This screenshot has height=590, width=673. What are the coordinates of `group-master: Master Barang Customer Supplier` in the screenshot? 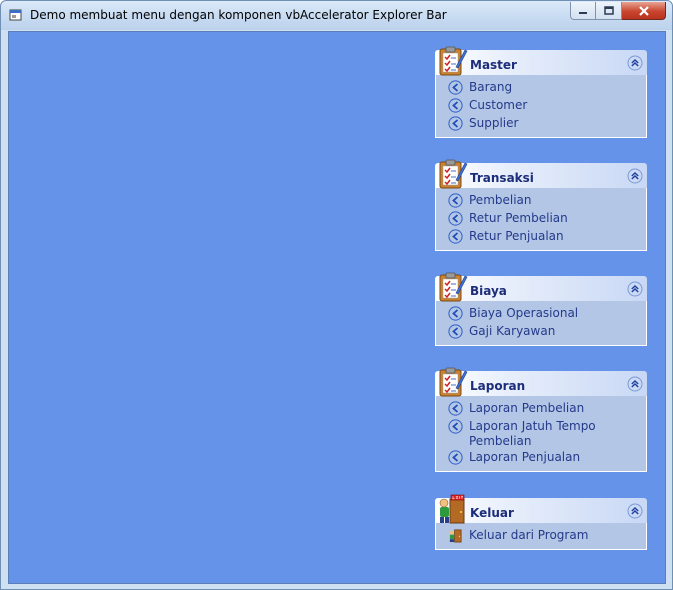 It's located at (541, 91).